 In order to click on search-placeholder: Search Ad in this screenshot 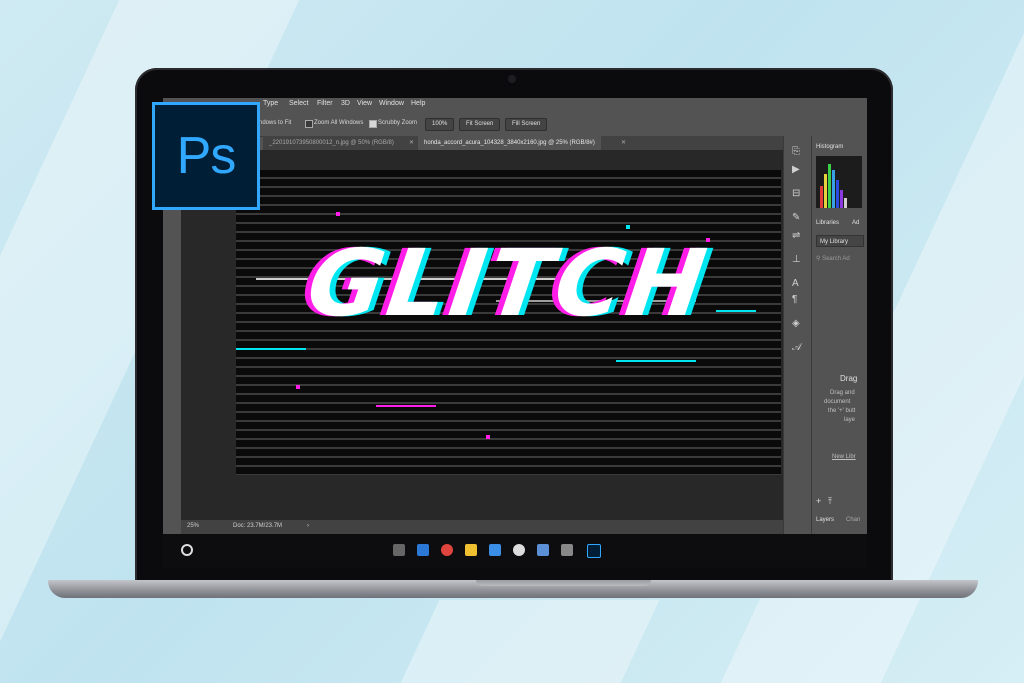, I will do `click(836, 259)`.